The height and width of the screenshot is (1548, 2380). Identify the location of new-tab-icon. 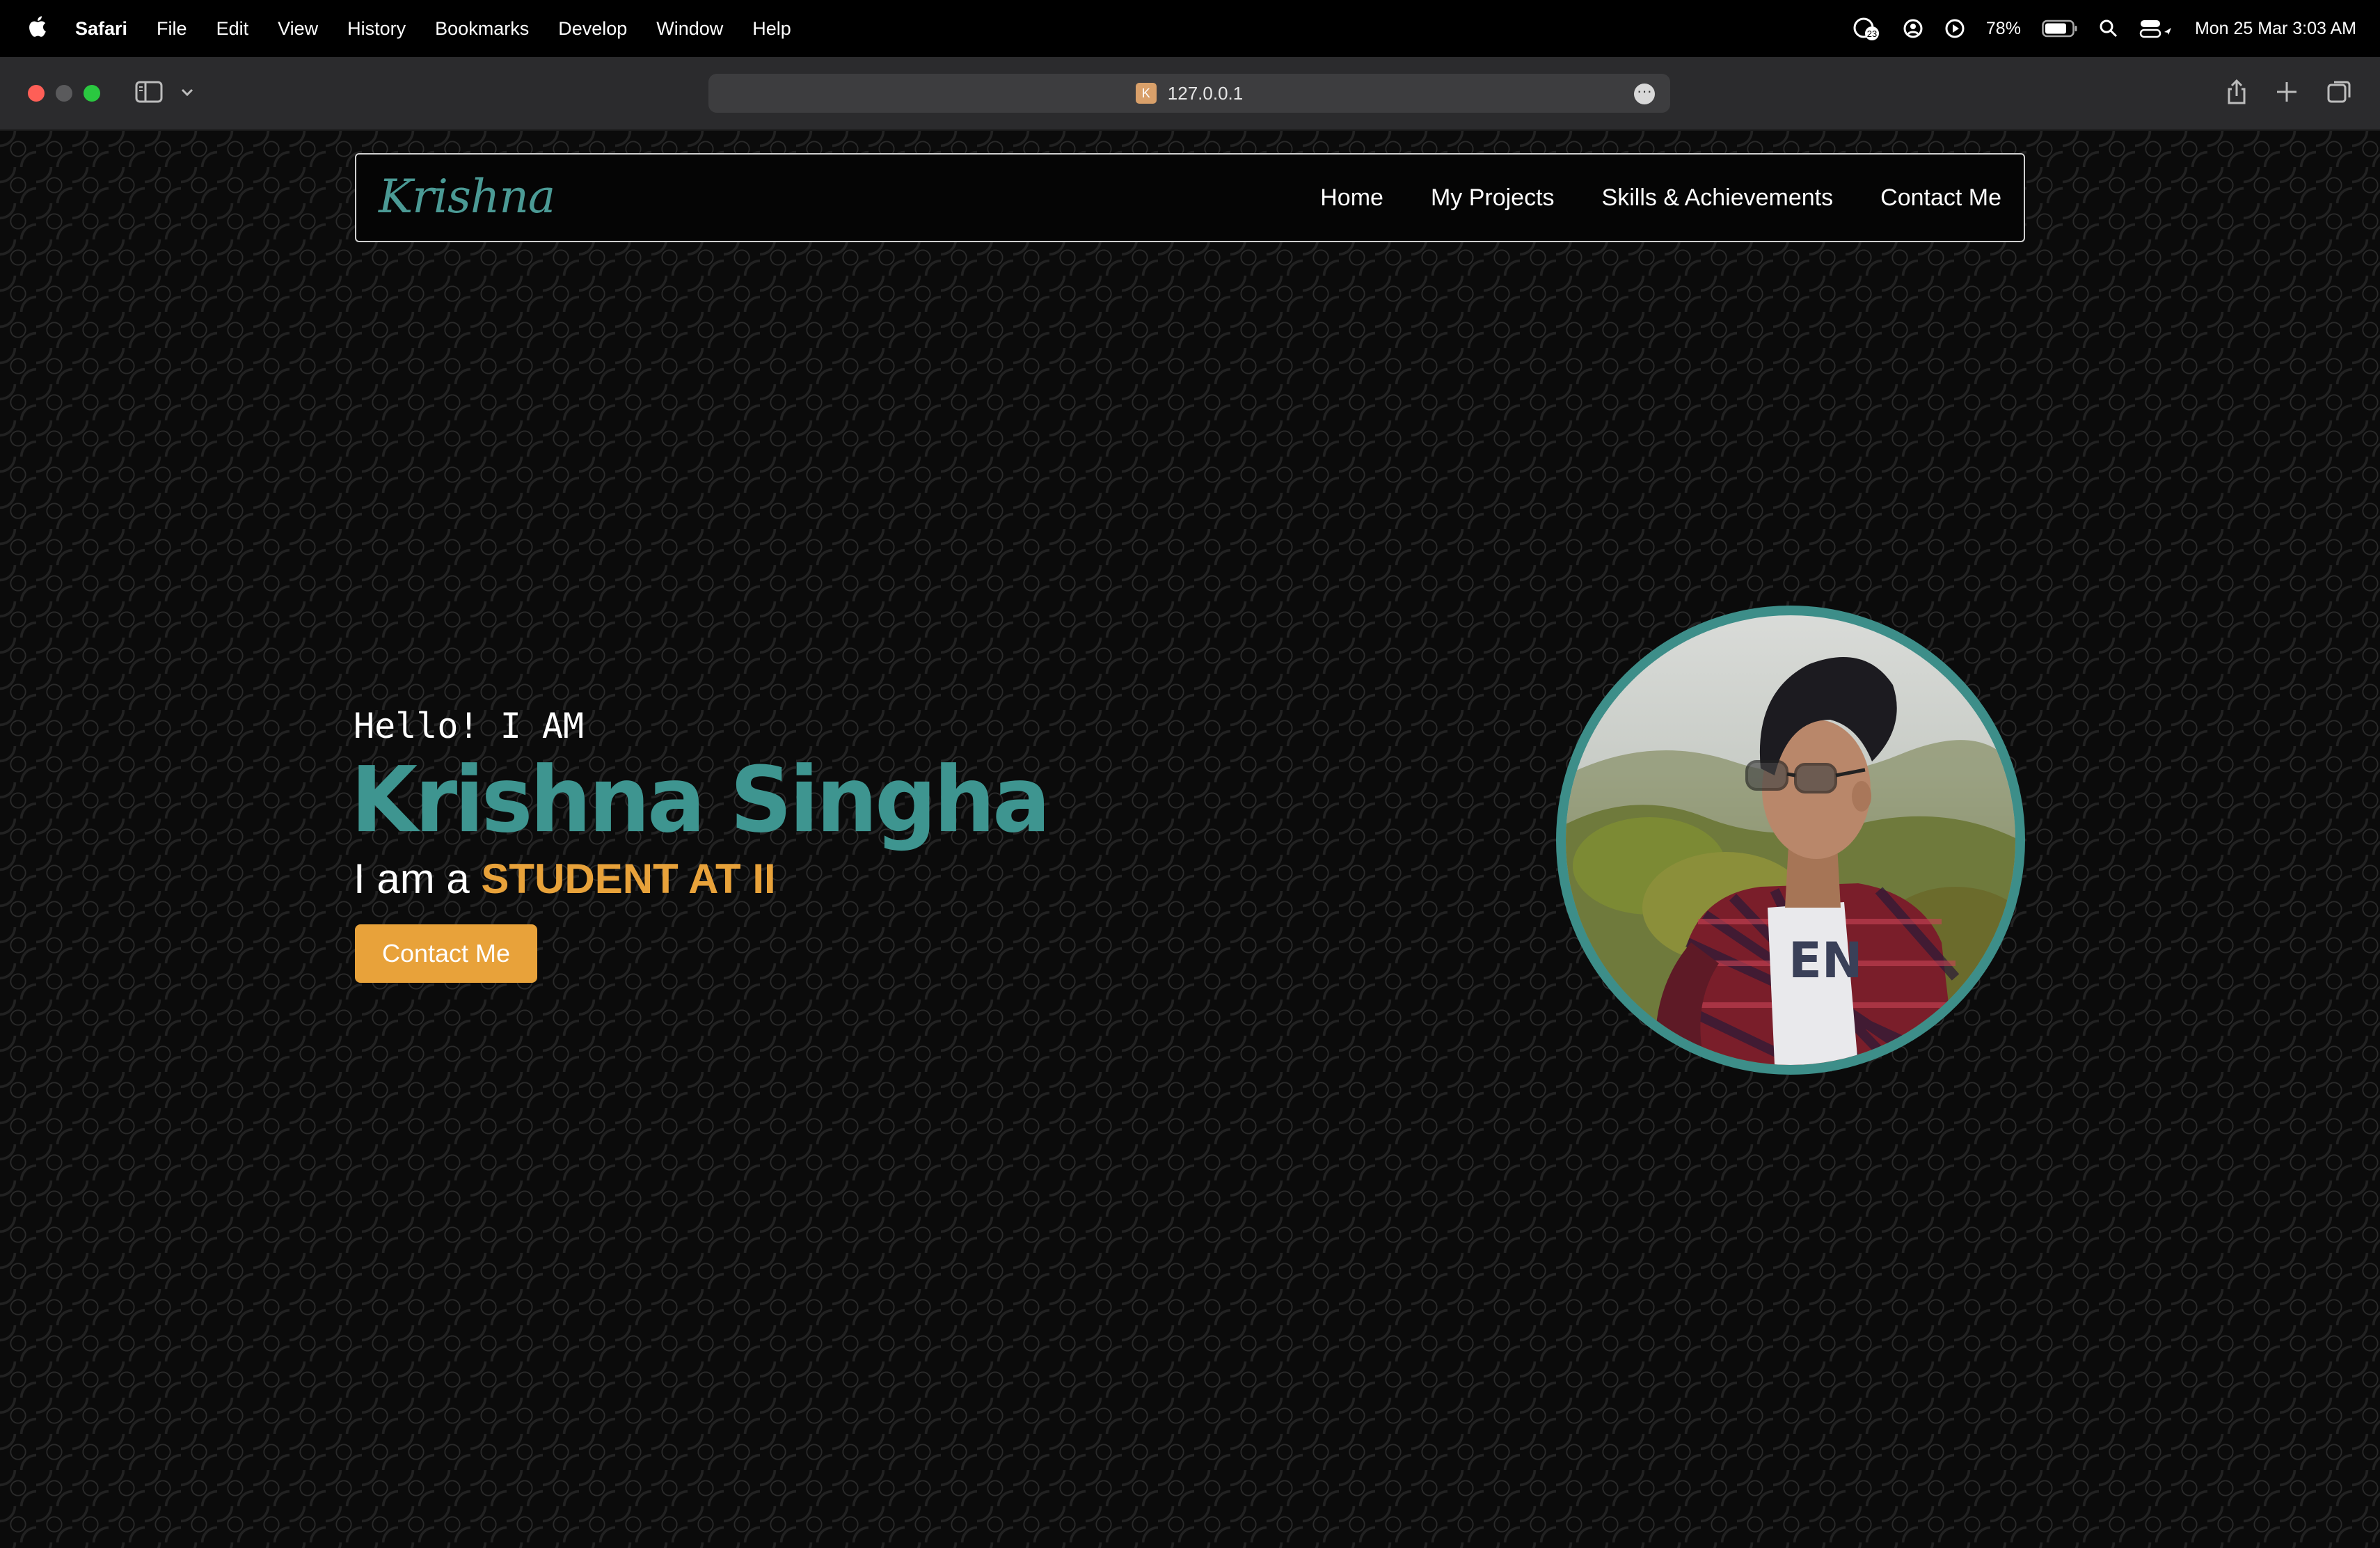
(2287, 92).